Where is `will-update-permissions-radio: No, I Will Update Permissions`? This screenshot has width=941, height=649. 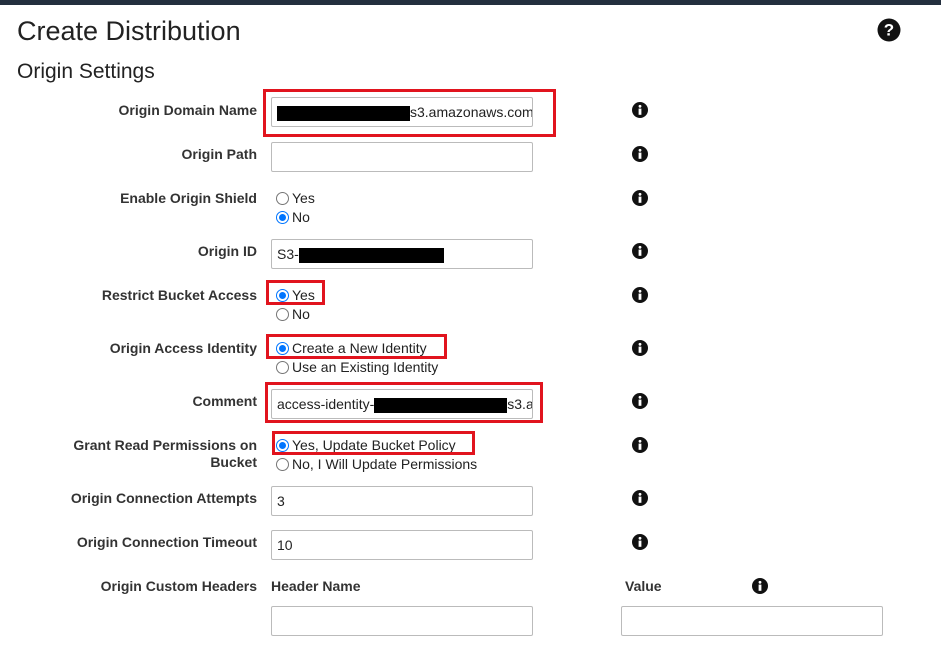
will-update-permissions-radio: No, I Will Update Permissions is located at coordinates (376, 464).